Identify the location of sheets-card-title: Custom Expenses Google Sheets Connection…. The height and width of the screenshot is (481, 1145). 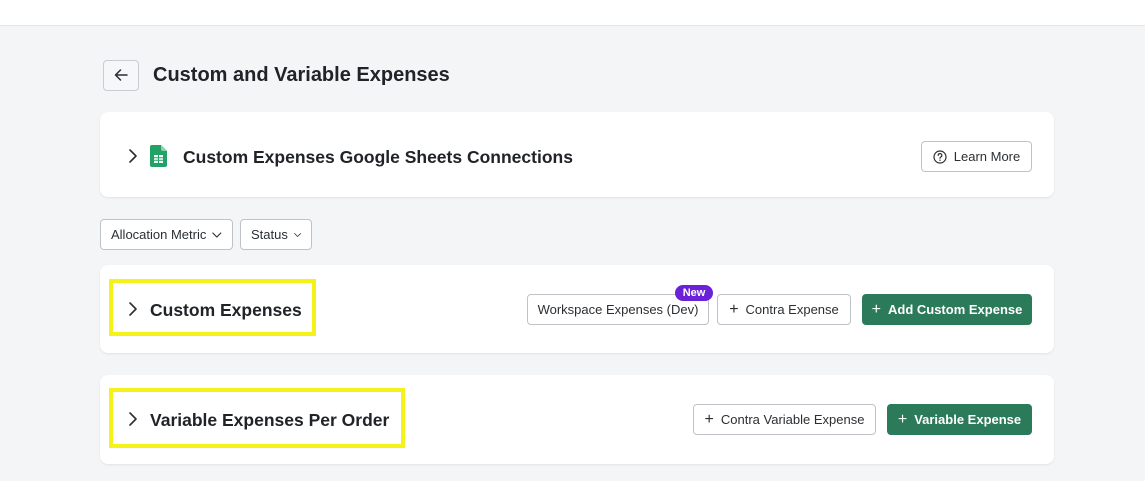
(378, 157).